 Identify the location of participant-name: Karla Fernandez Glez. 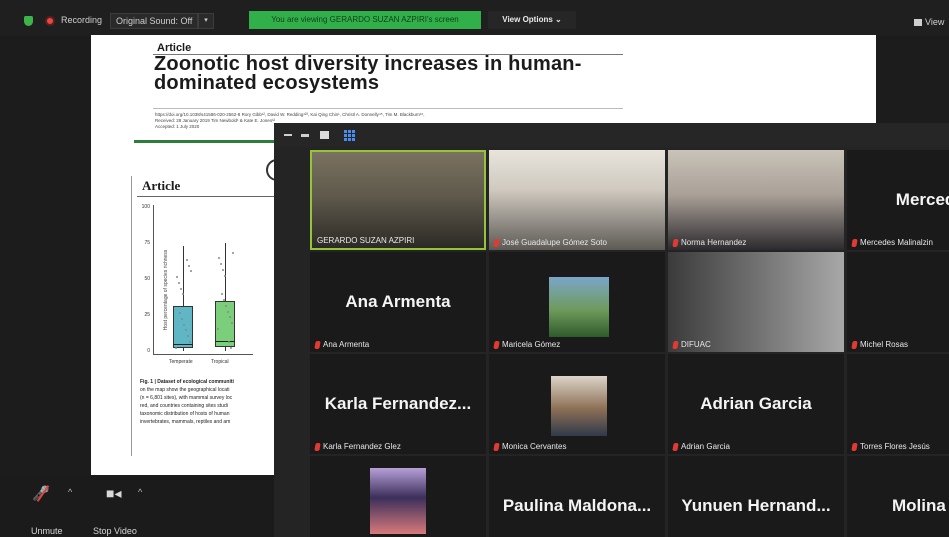
(362, 446).